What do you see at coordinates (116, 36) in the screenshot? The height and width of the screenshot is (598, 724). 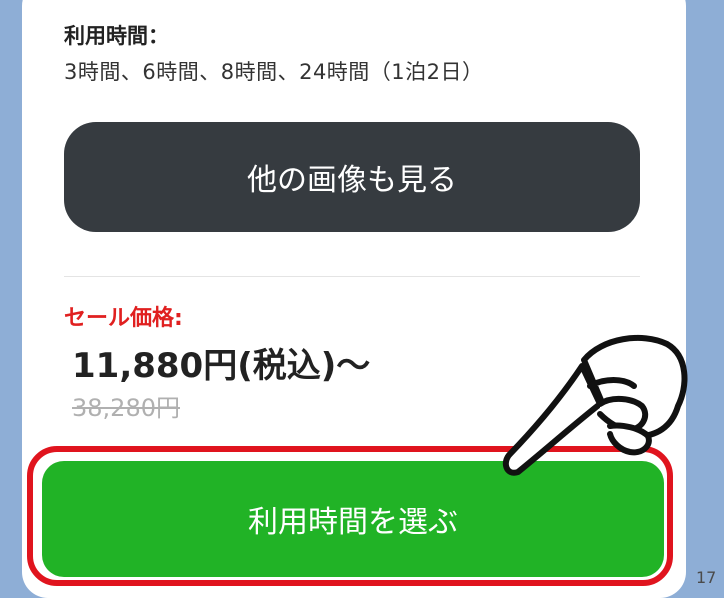 I see `usage-time-label: 利用時間：` at bounding box center [116, 36].